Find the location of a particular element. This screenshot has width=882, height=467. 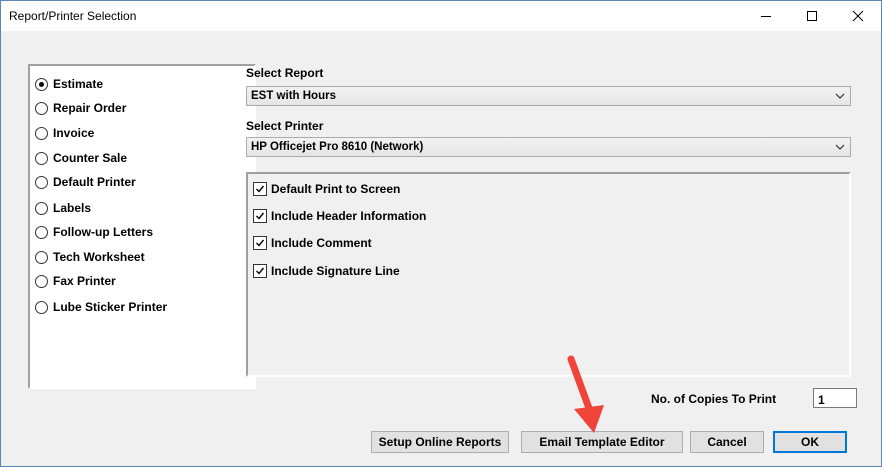

radio-label: Counter Sale is located at coordinates (90, 158).